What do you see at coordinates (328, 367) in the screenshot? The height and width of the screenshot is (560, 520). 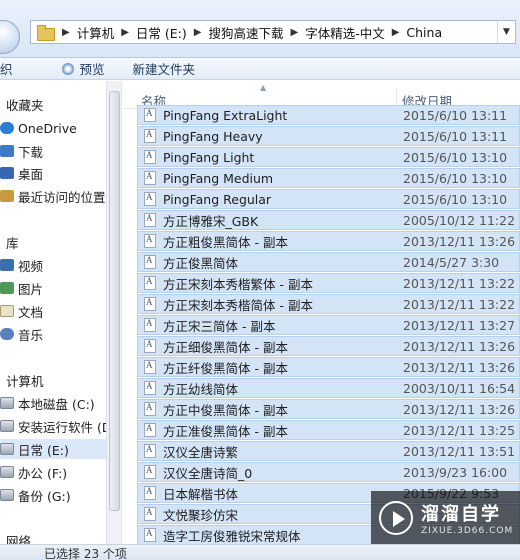 I see `file-row: 方正纤俊黑简体 - 副本 2013/12/11 13:26` at bounding box center [328, 367].